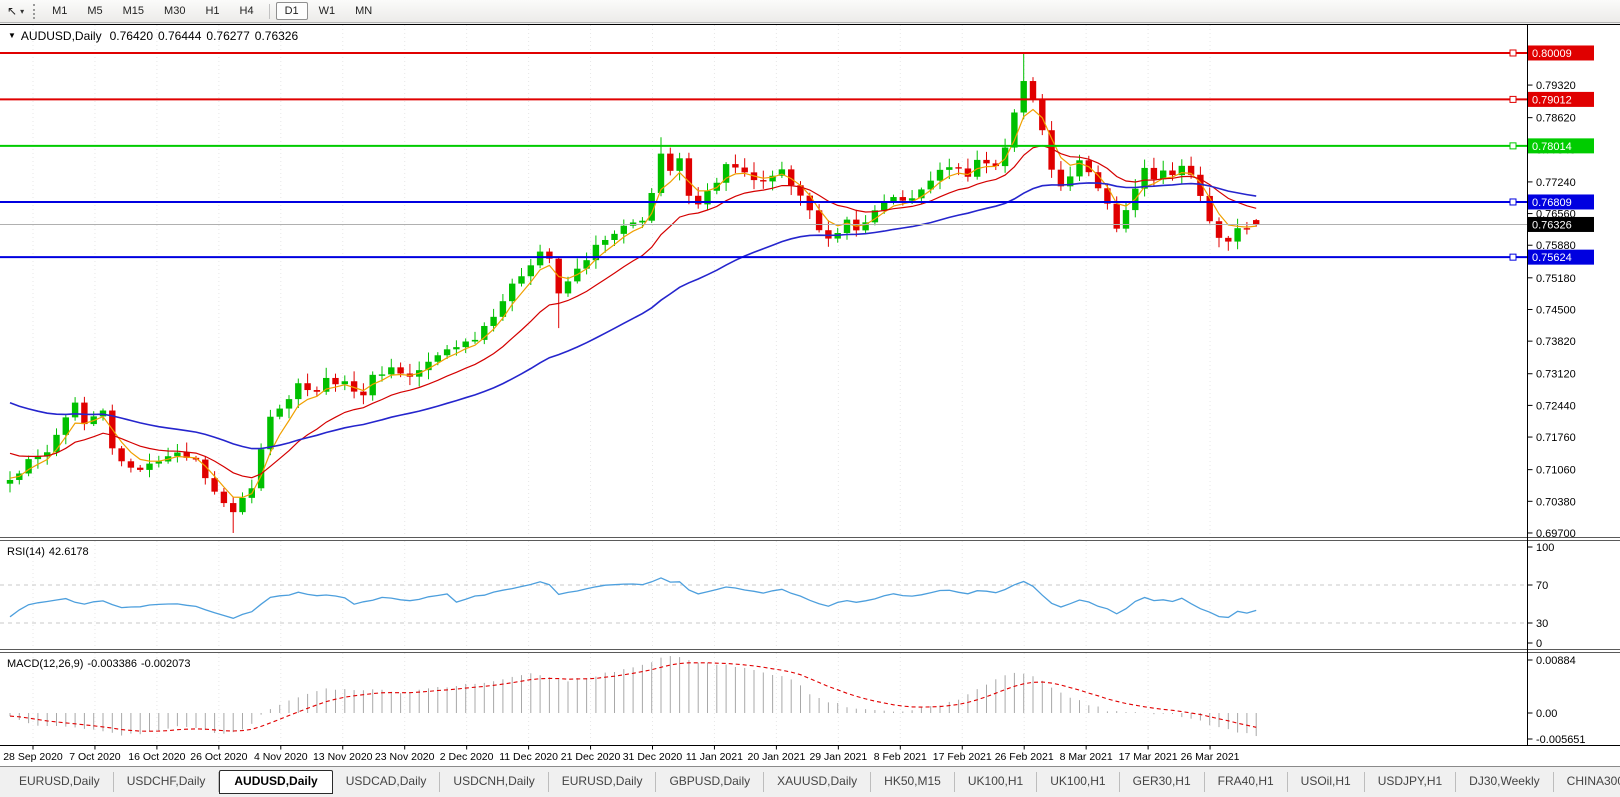 Image resolution: width=1620 pixels, height=797 pixels. Describe the element at coordinates (1556, 119) in the screenshot. I see `svg-text: 0.78620` at that location.